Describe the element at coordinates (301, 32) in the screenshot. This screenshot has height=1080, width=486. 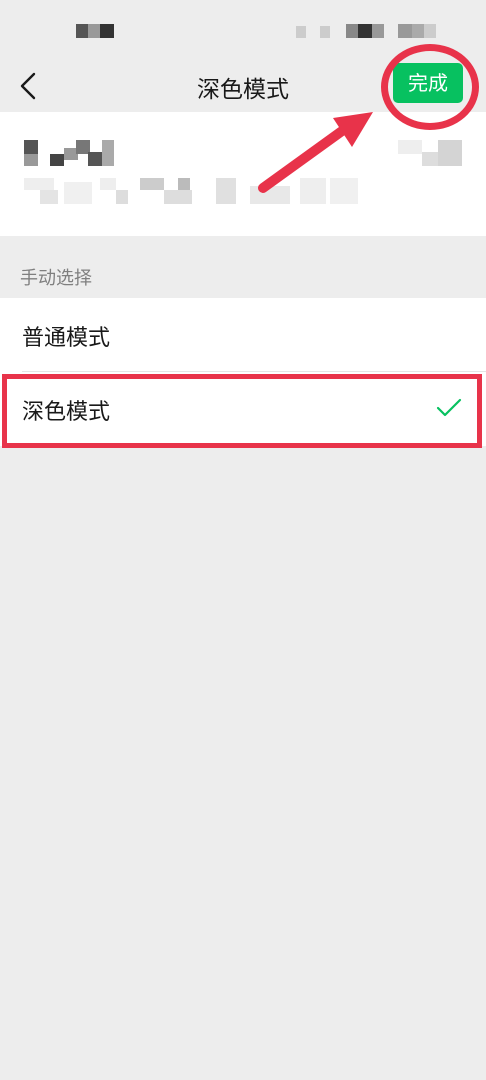
I see `status-icons-obscured` at that location.